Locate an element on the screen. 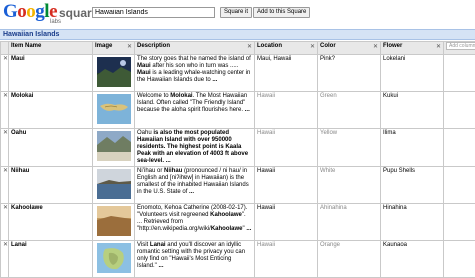 The height and width of the screenshot is (278, 475). add-to-square-button: Add to this Square is located at coordinates (281, 12).